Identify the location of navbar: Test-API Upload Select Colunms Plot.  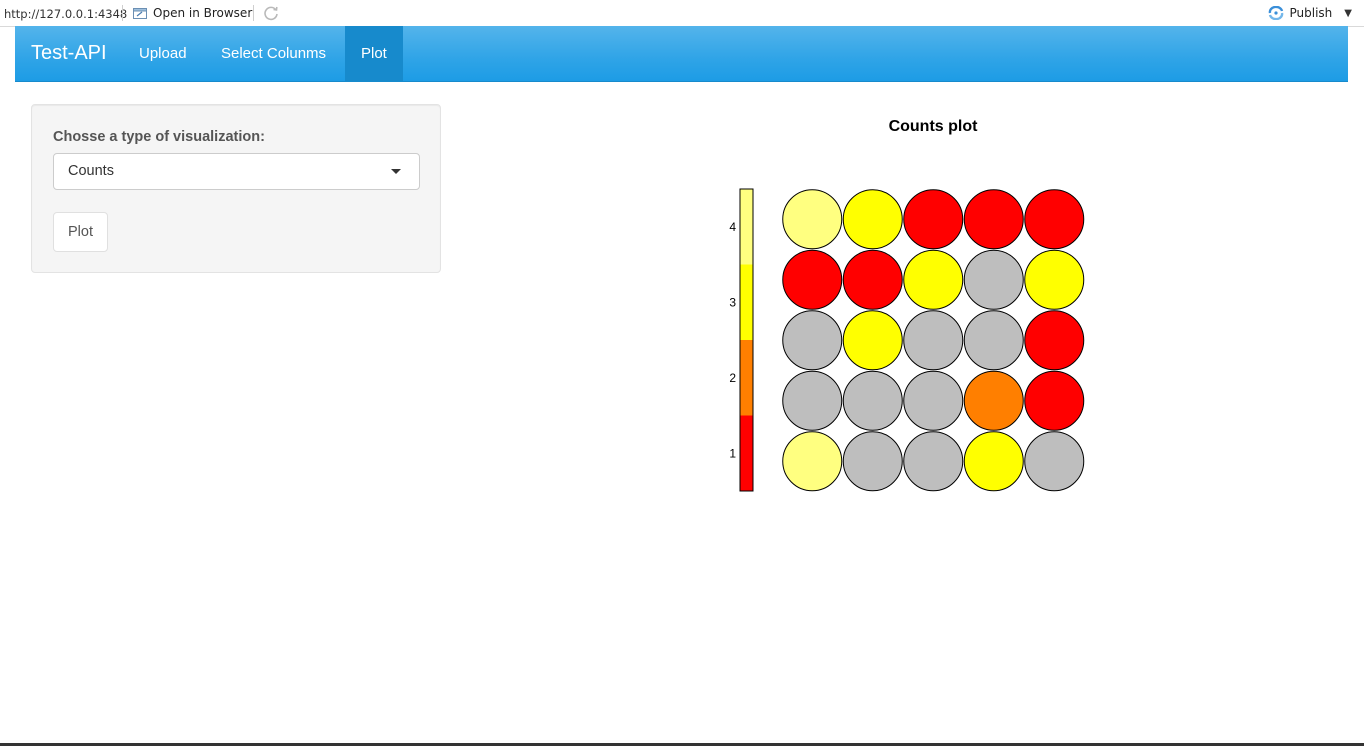
(681, 54).